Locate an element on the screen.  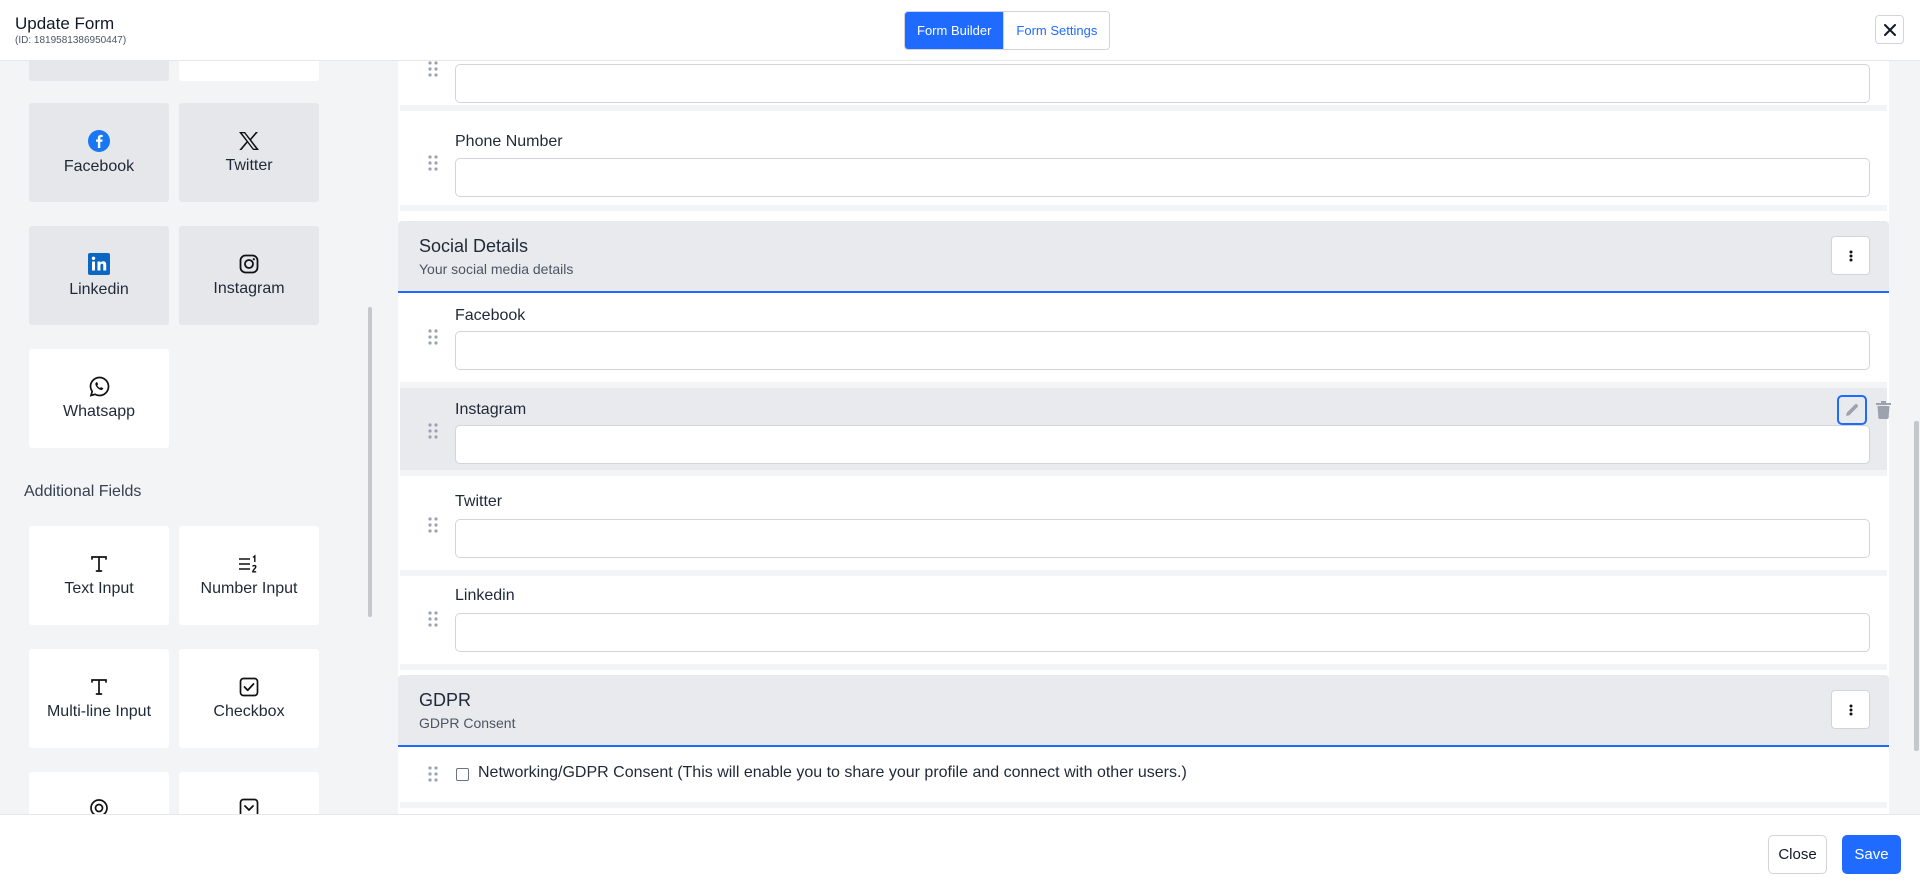
palette-item-label: Facebook is located at coordinates (99, 166).